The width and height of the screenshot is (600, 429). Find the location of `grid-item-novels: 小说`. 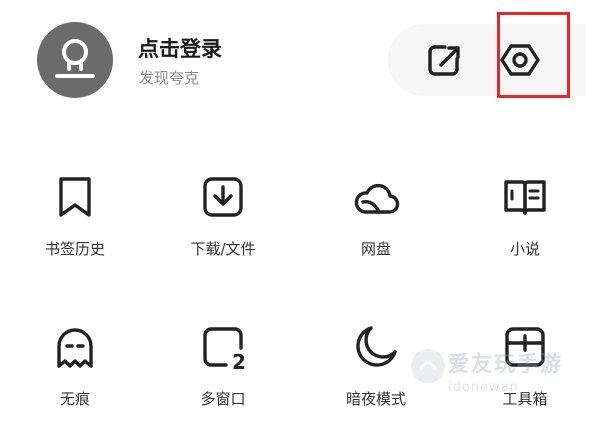

grid-item-novels: 小说 is located at coordinates (525, 217).